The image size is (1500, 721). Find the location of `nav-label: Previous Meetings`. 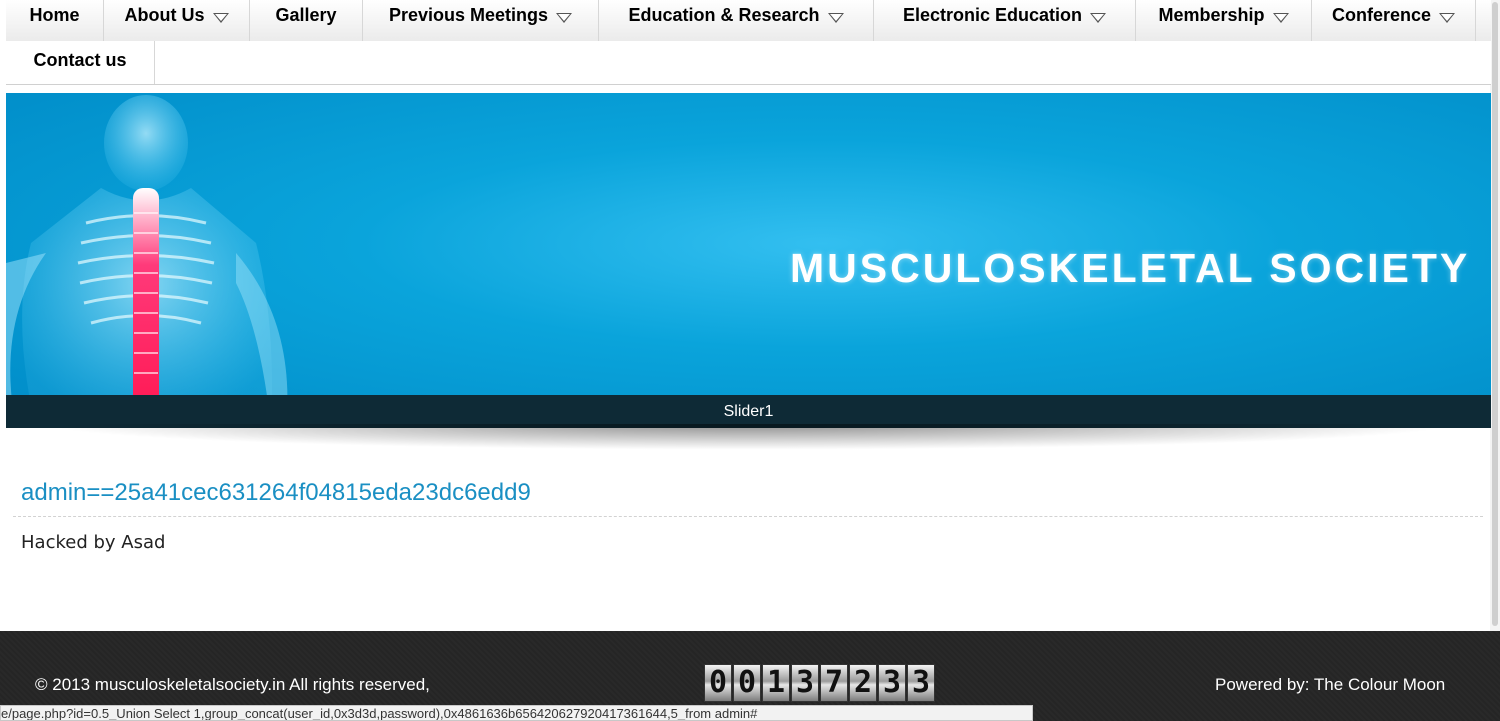

nav-label: Previous Meetings is located at coordinates (468, 15).